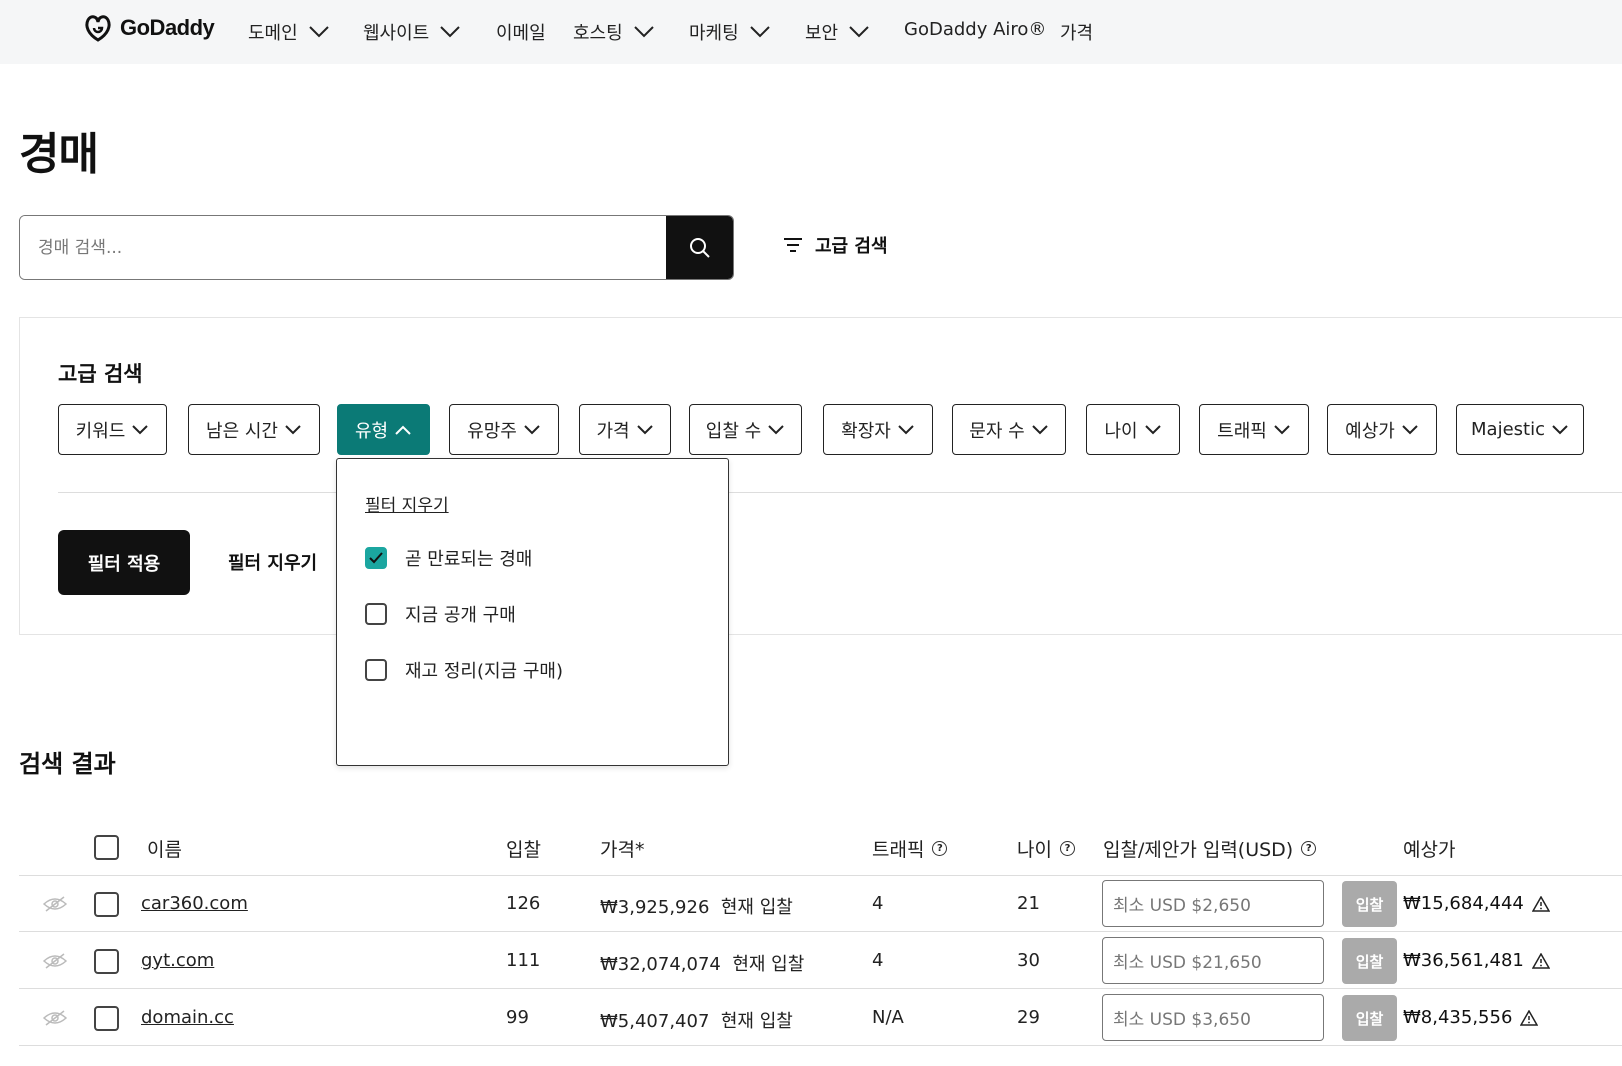  What do you see at coordinates (702, 963) in the screenshot?
I see `current-price: ₩32,074,074 현재 입찰` at bounding box center [702, 963].